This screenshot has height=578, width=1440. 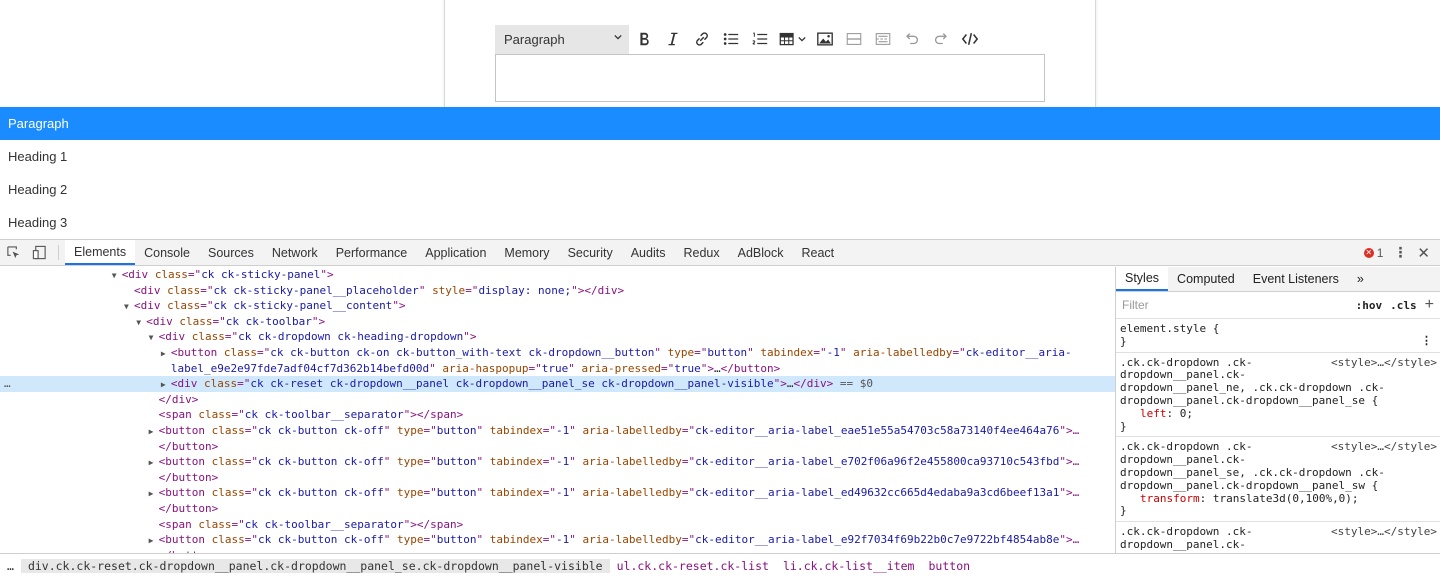 What do you see at coordinates (940, 39) in the screenshot?
I see `redo-button` at bounding box center [940, 39].